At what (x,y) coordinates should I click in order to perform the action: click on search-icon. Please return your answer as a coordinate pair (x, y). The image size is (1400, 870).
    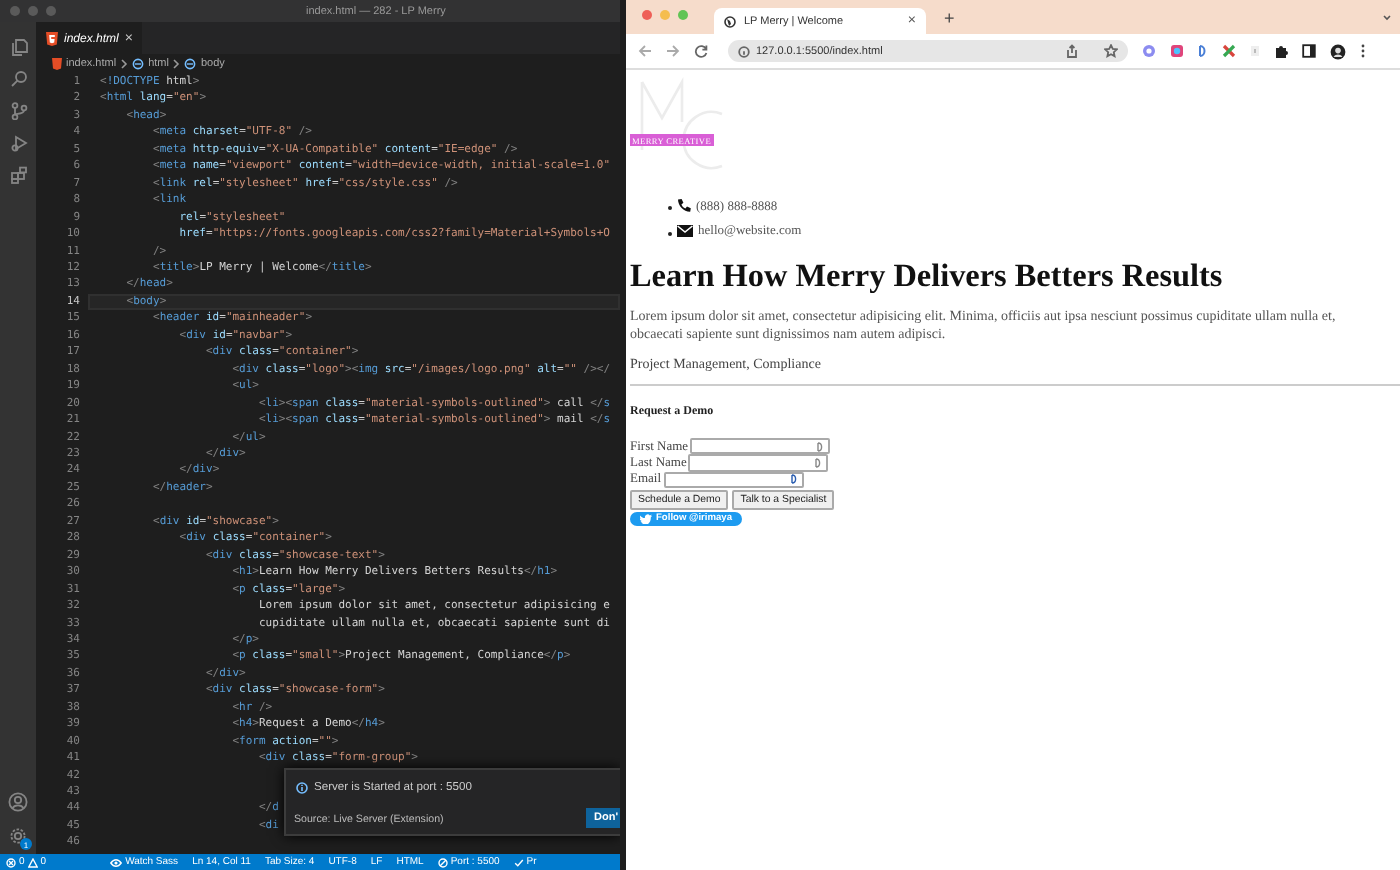
    Looking at the image, I should click on (18, 79).